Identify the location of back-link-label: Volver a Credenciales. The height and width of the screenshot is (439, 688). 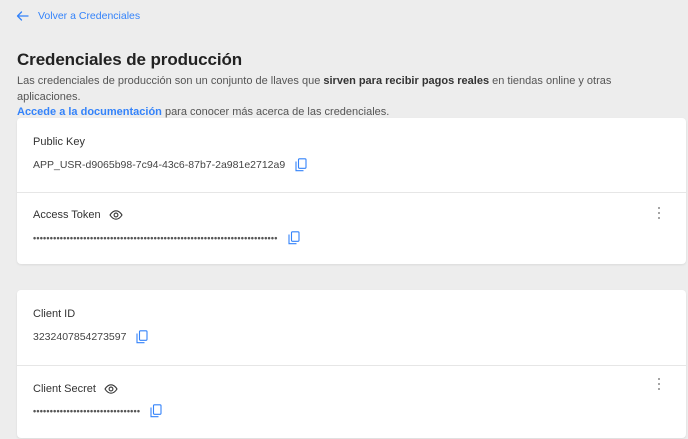
(89, 16).